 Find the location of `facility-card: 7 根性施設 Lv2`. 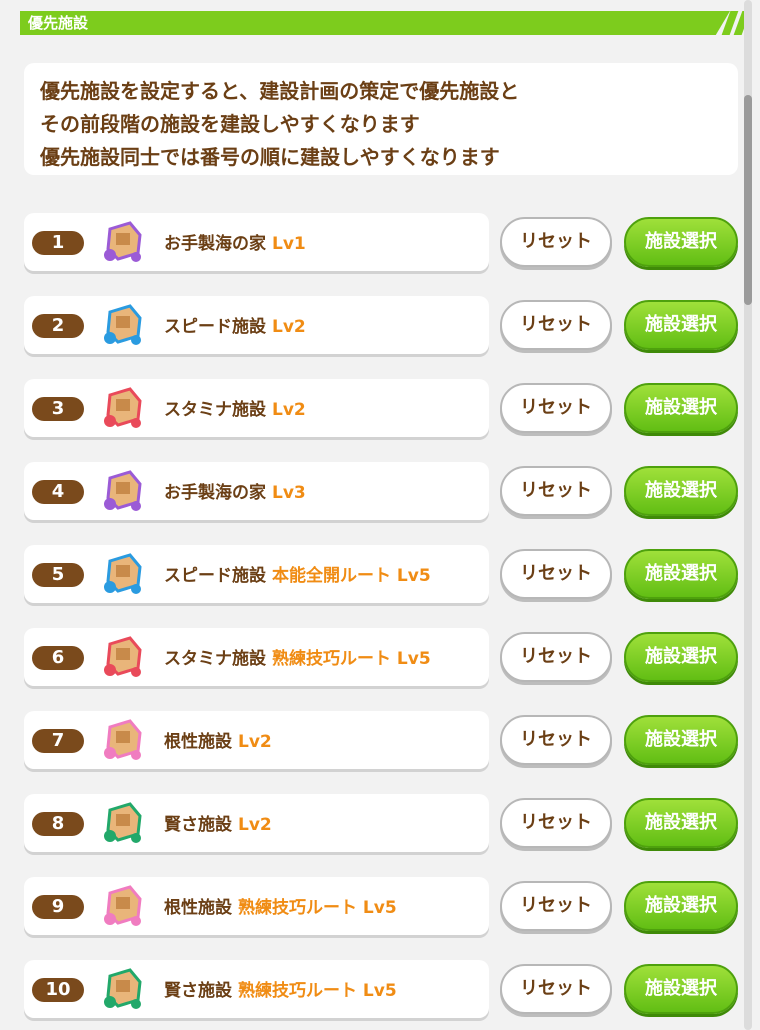

facility-card: 7 根性施設 Lv2 is located at coordinates (256, 740).